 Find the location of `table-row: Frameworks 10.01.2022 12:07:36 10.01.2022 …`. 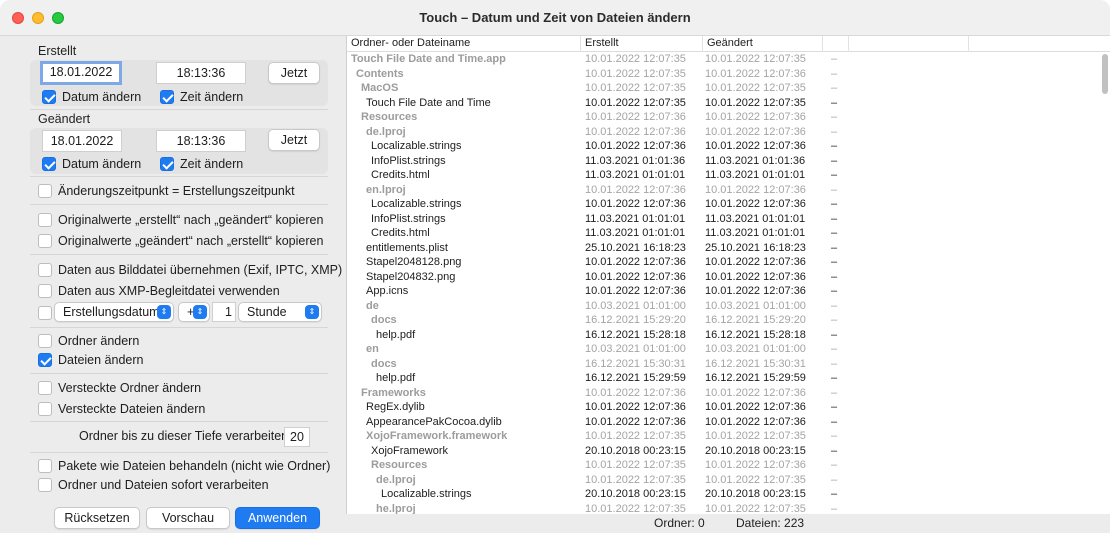

table-row: Frameworks 10.01.2022 12:07:36 10.01.2022 … is located at coordinates (728, 393).